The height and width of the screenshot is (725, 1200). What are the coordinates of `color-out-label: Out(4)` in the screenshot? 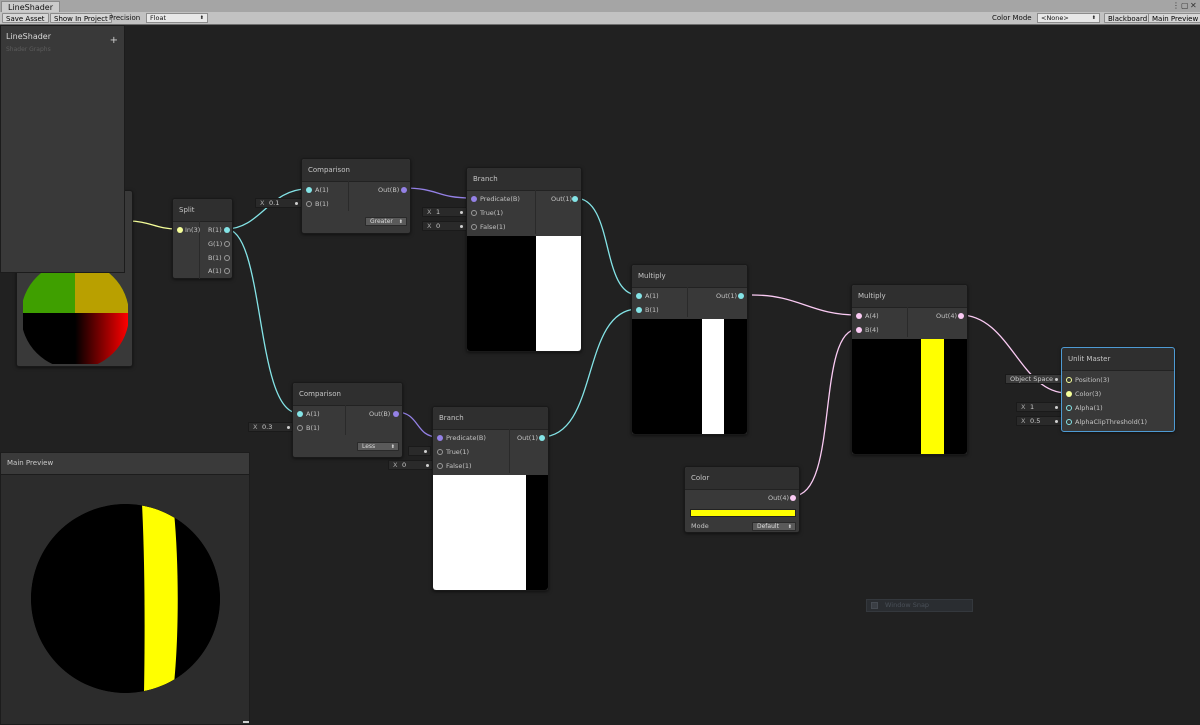 It's located at (778, 498).